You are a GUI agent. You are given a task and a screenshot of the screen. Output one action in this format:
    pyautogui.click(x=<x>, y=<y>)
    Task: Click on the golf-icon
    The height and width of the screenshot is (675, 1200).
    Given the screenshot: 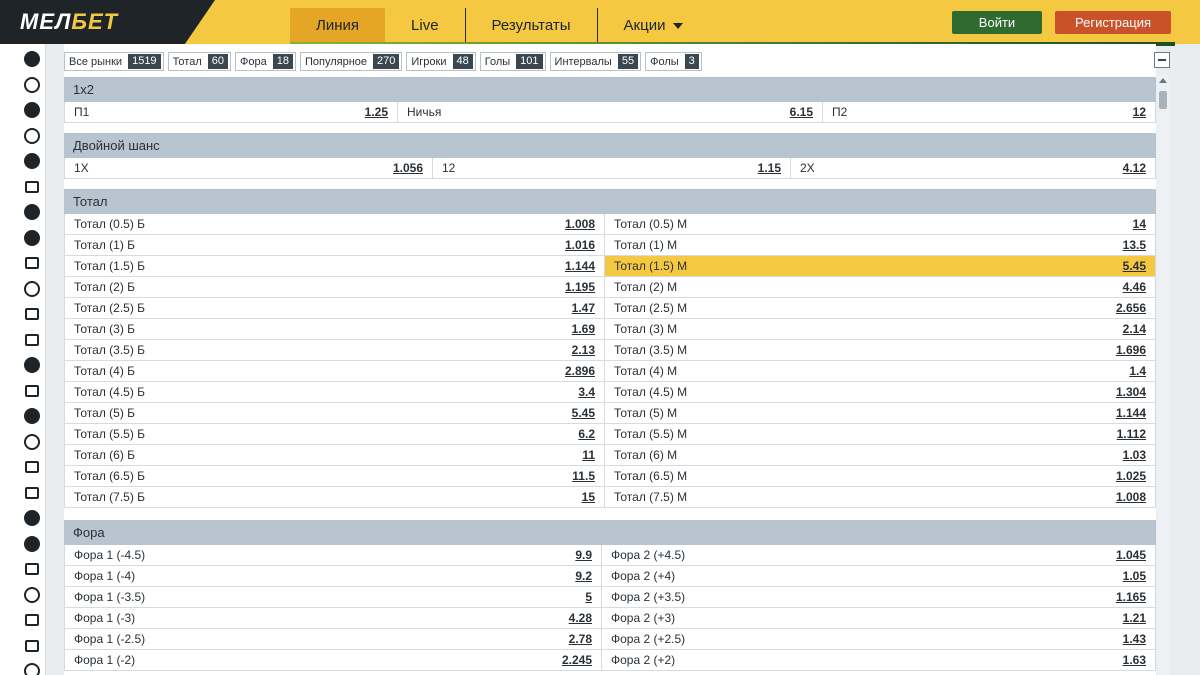 What is the action you would take?
    pyautogui.click(x=32, y=187)
    